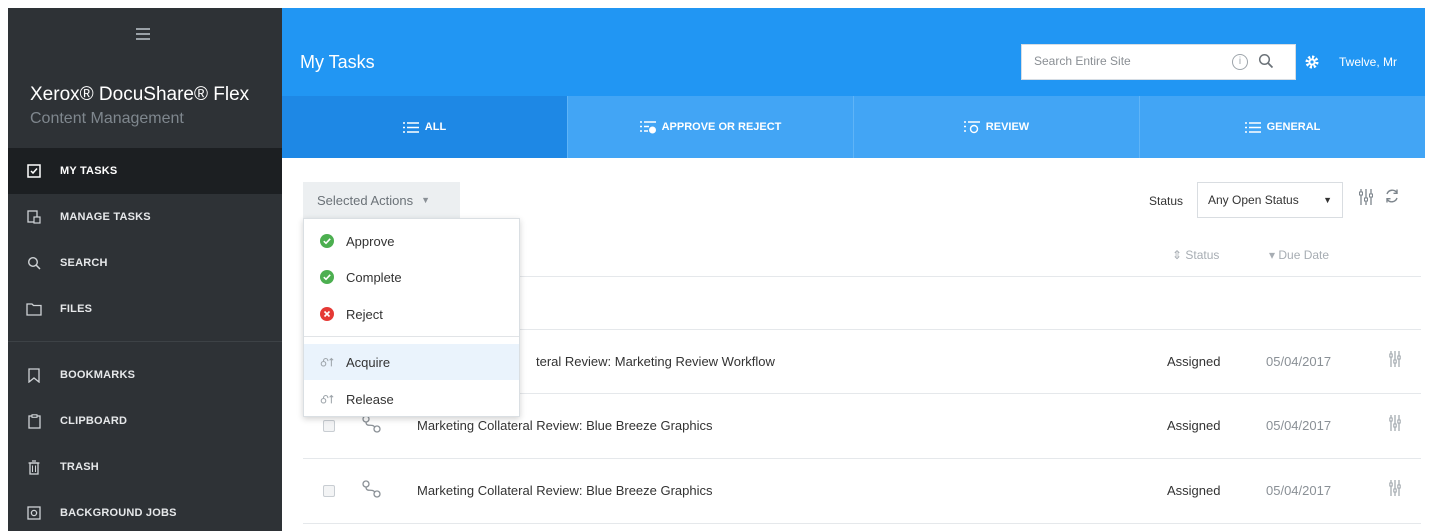 The height and width of the screenshot is (531, 1433). What do you see at coordinates (647, 127) in the screenshot?
I see `approve-list-icon` at bounding box center [647, 127].